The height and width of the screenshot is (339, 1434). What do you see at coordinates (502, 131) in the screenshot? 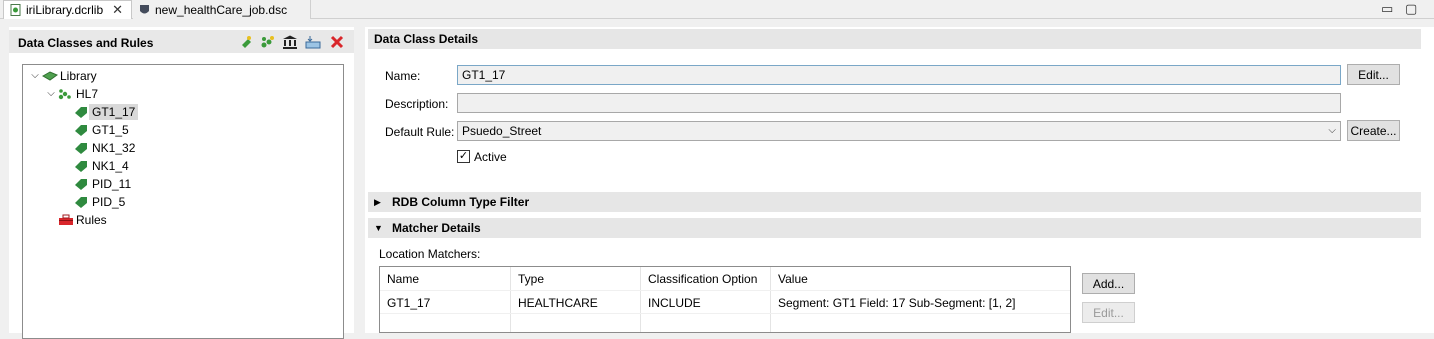
I see `selected-value: Psuedo_Street` at bounding box center [502, 131].